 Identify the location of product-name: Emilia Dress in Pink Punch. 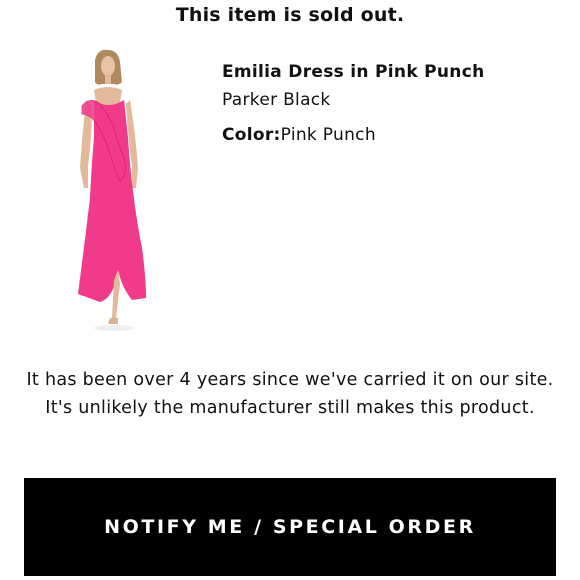
(353, 72).